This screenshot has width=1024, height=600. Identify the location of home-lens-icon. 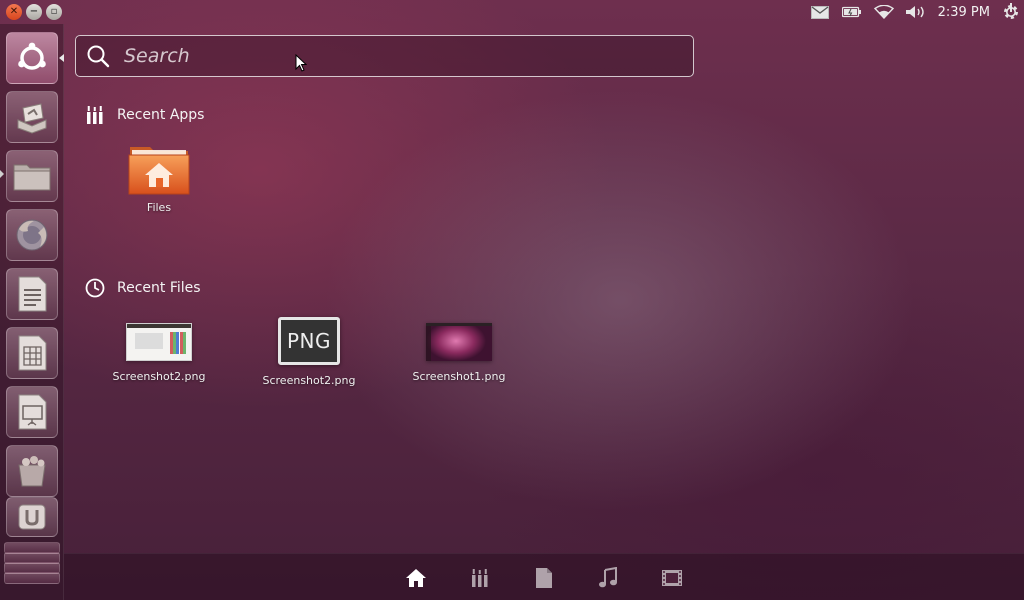
(416, 578).